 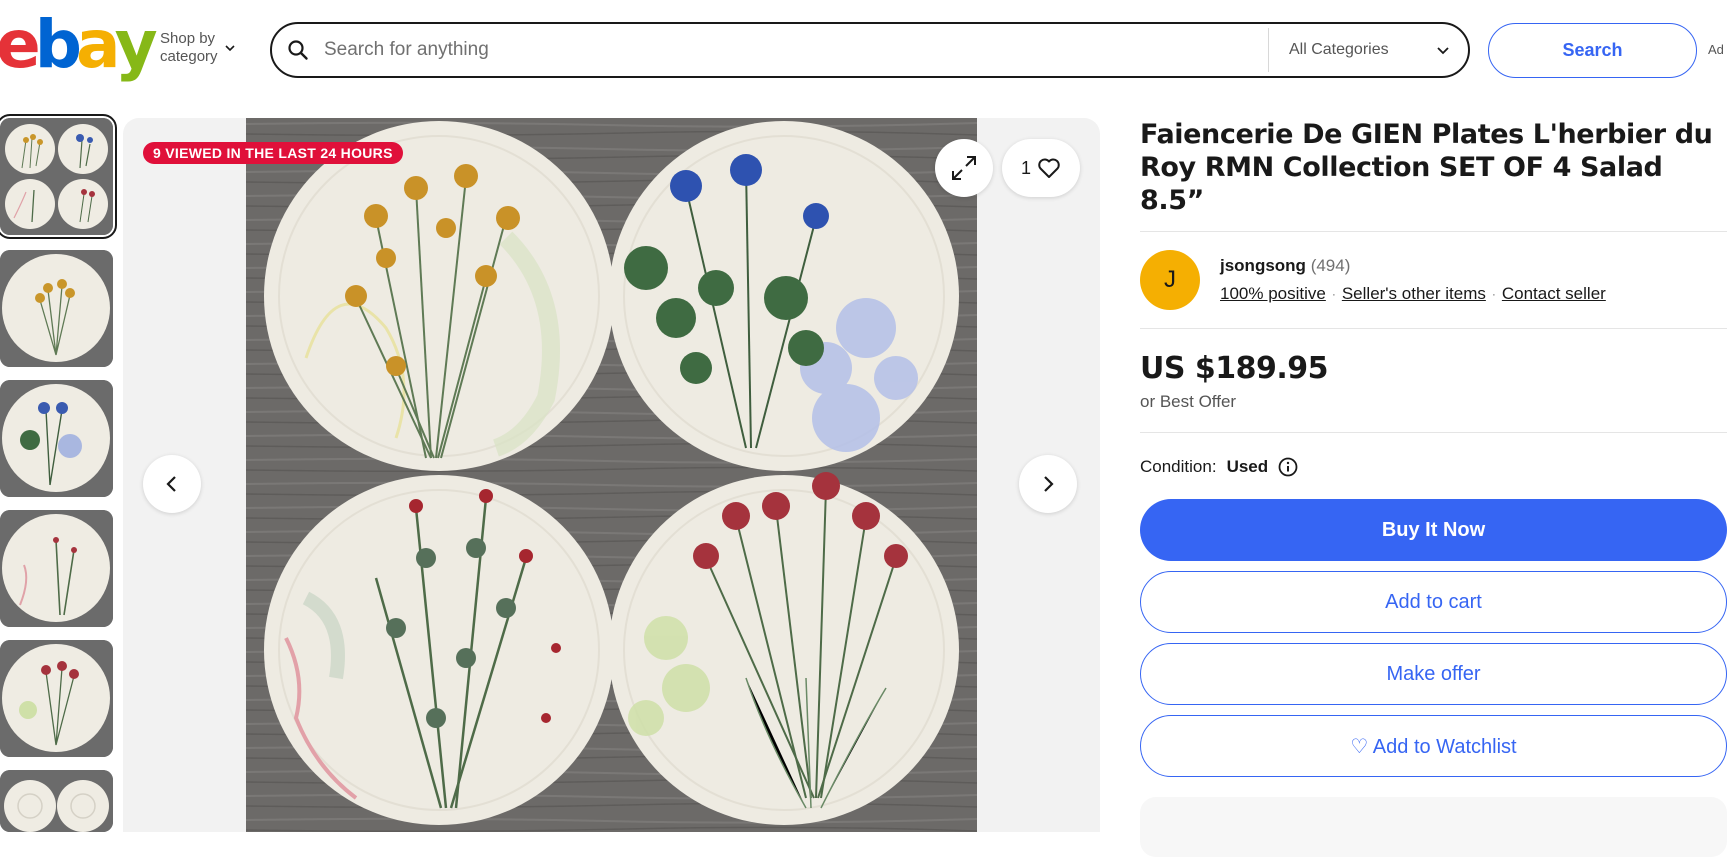 What do you see at coordinates (58, 44) in the screenshot?
I see `logo-letter: b` at bounding box center [58, 44].